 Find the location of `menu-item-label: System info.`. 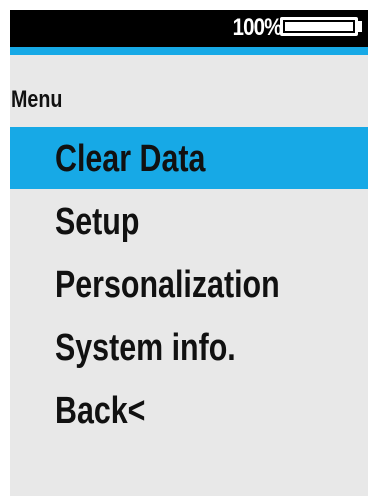

menu-item-label: System info. is located at coordinates (145, 348).